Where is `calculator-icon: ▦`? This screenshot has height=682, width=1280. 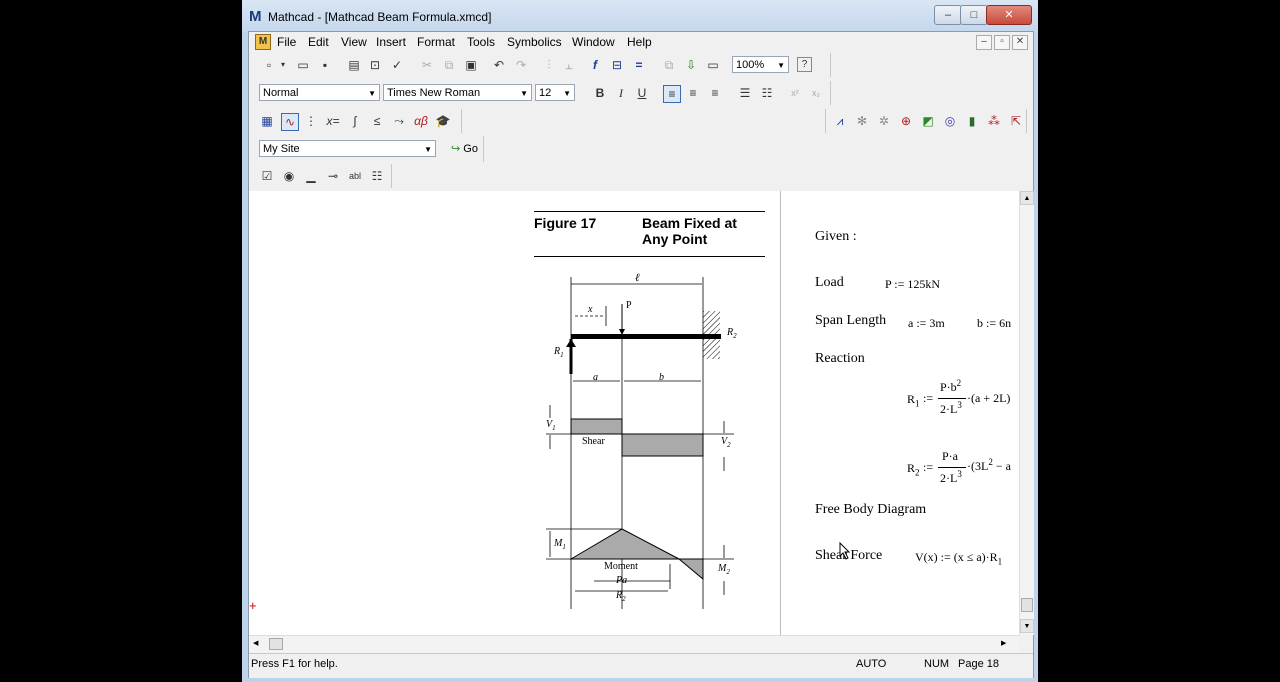
calculator-icon: ▦ is located at coordinates (267, 121).